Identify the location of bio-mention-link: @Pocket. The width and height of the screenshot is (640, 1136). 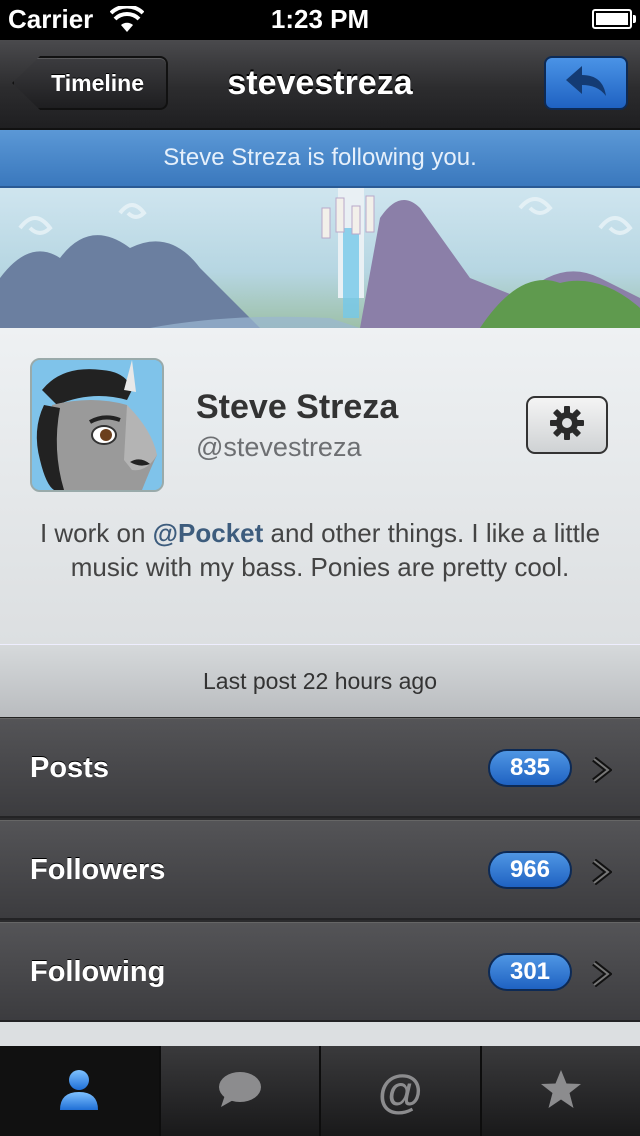
(208, 533).